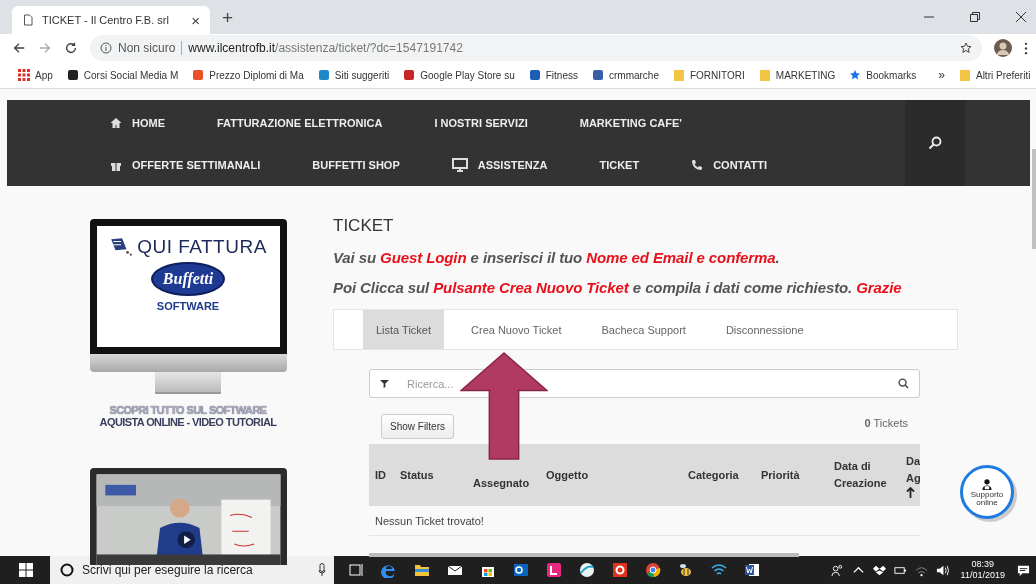 This screenshot has width=1036, height=584. What do you see at coordinates (883, 75) in the screenshot?
I see `bookmark-item: Bookmarks` at bounding box center [883, 75].